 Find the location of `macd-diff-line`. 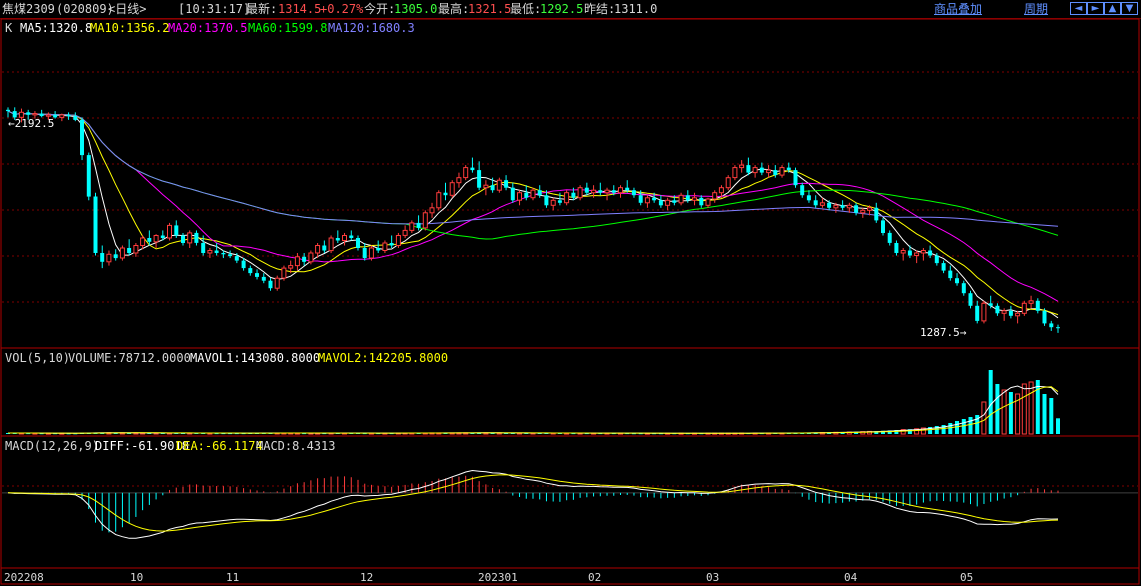

macd-diff-line is located at coordinates (533, 504).